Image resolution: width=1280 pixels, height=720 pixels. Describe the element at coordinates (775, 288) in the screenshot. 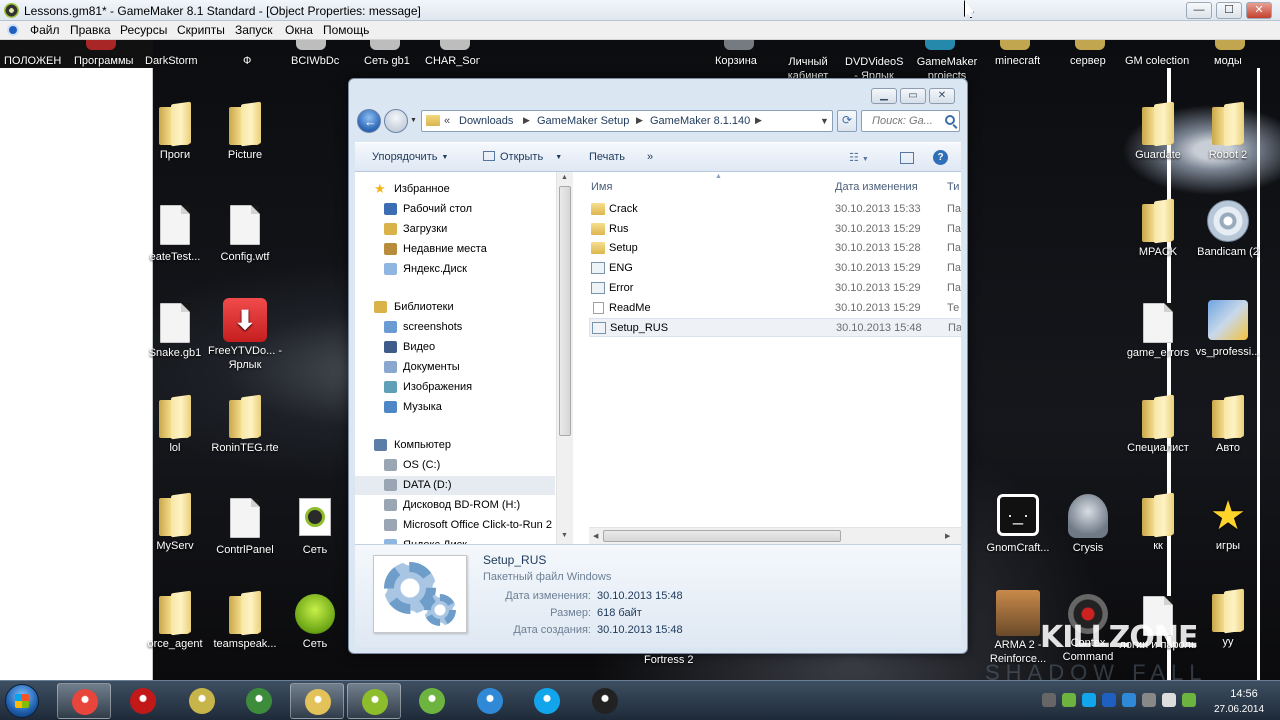

I see `file-row: Error 30.10.2013 15:29 Па` at that location.